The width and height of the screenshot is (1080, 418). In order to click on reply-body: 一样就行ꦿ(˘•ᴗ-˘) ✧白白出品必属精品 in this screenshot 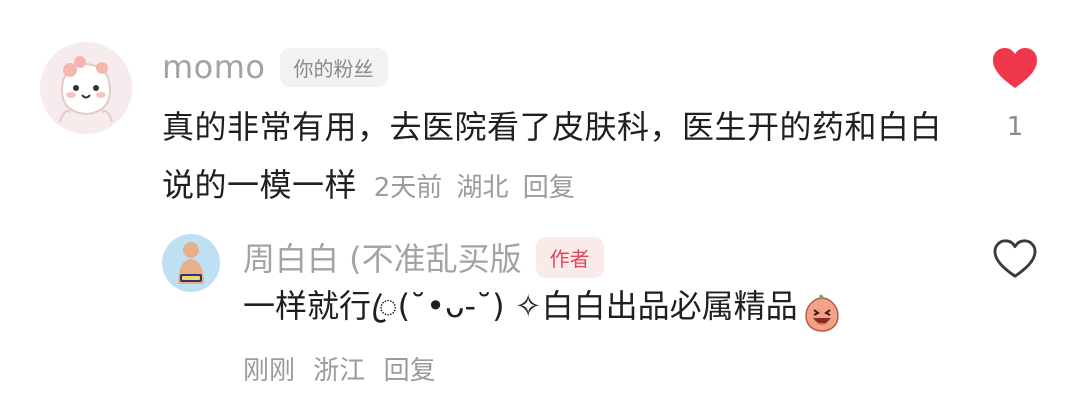, I will do `click(542, 314)`.